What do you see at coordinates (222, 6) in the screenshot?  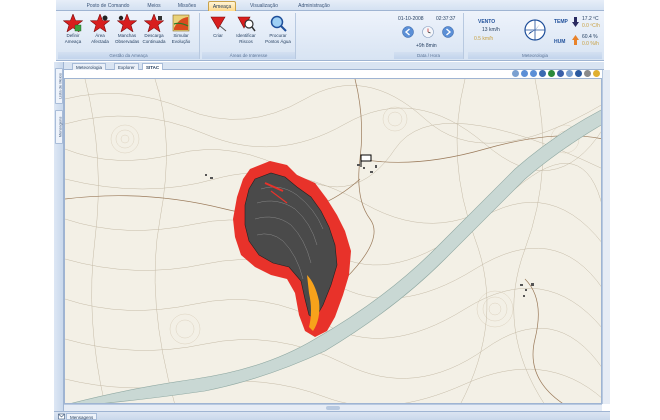 I see `tab-ameaca: Ameaça` at bounding box center [222, 6].